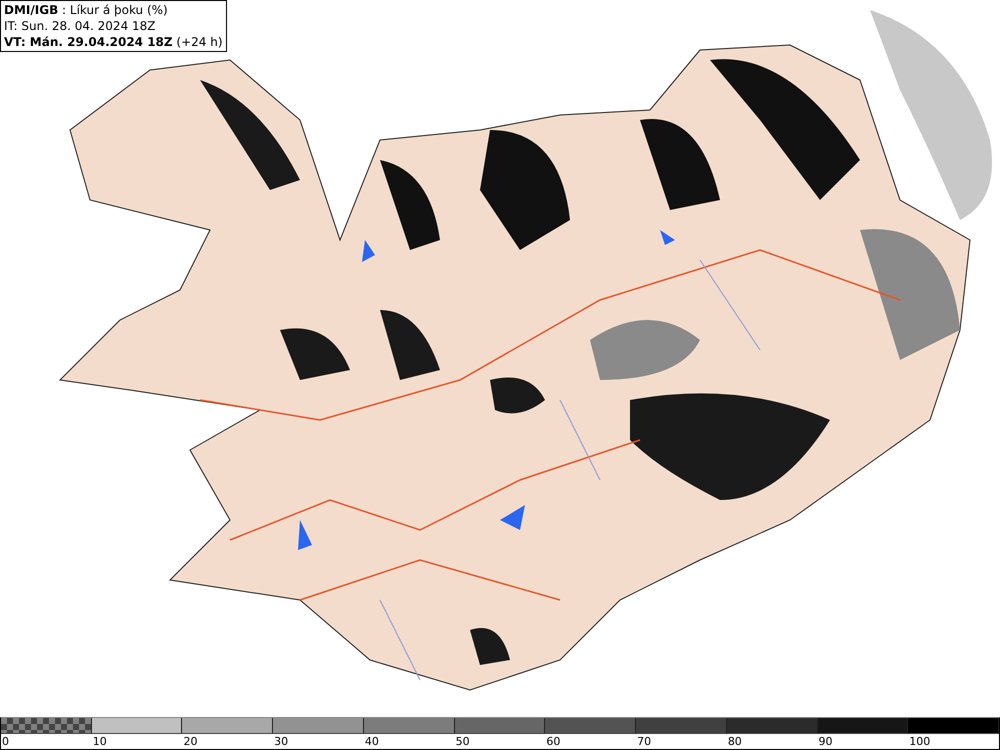 This screenshot has width=1000, height=750. I want to click on legend-label: 60, so click(553, 741).